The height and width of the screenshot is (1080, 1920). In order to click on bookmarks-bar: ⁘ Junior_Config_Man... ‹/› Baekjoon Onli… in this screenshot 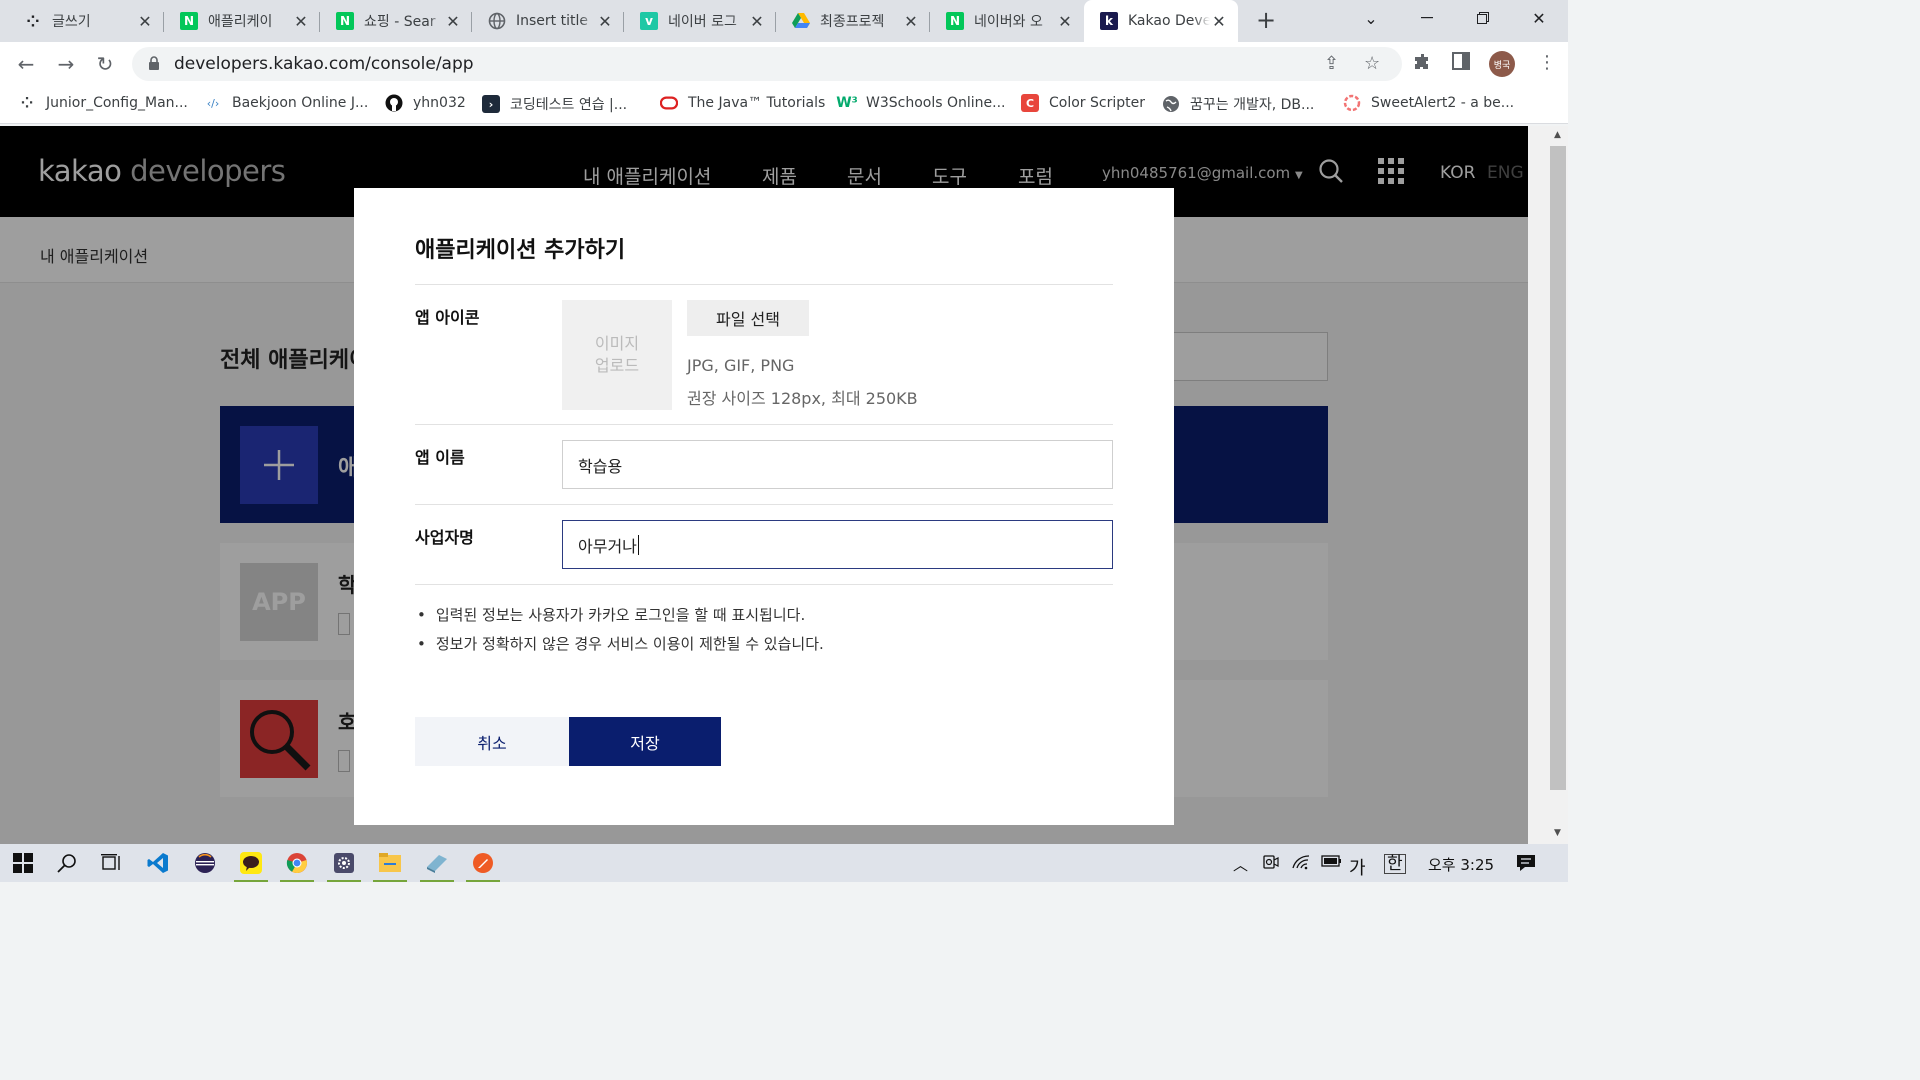, I will do `click(784, 105)`.